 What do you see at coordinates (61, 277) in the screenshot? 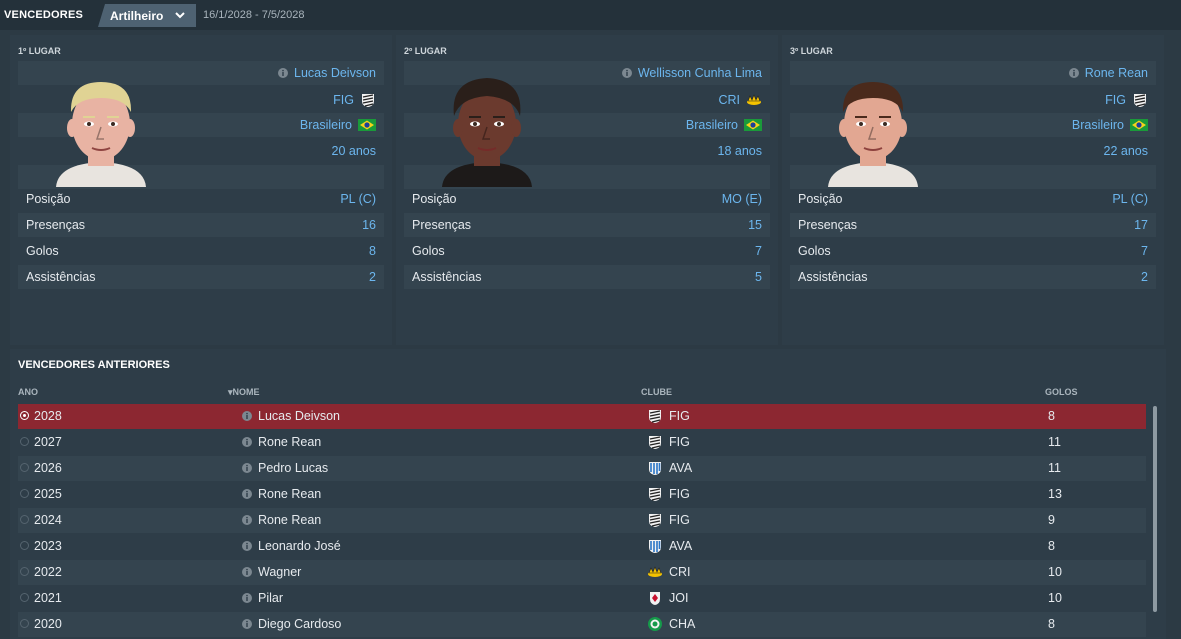
I see `stat-label: Assistências` at bounding box center [61, 277].